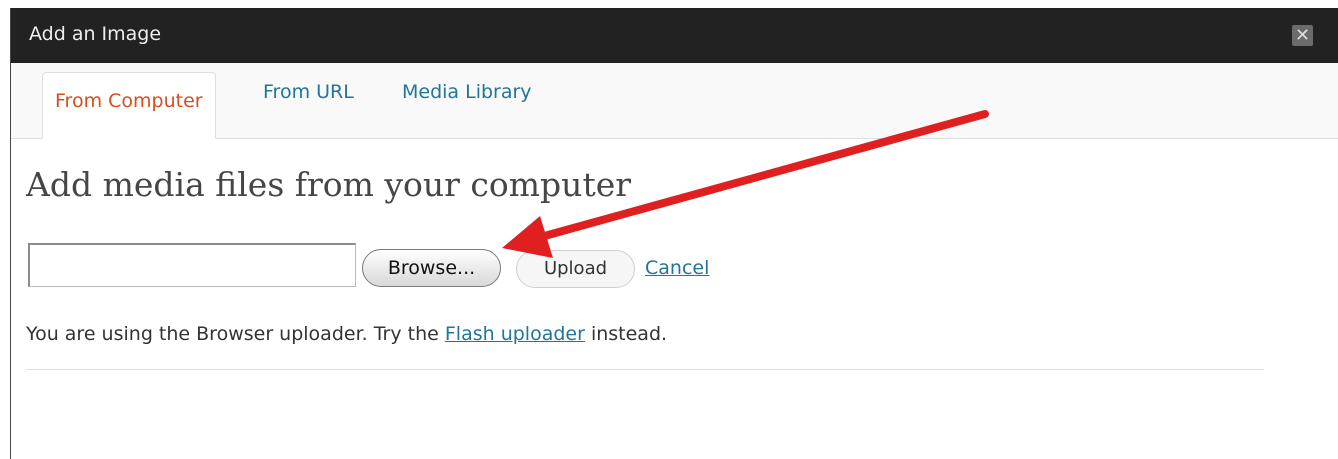 Image resolution: width=1338 pixels, height=459 pixels. Describe the element at coordinates (745, 184) in the screenshot. I see `annotation-arrow-icon` at that location.